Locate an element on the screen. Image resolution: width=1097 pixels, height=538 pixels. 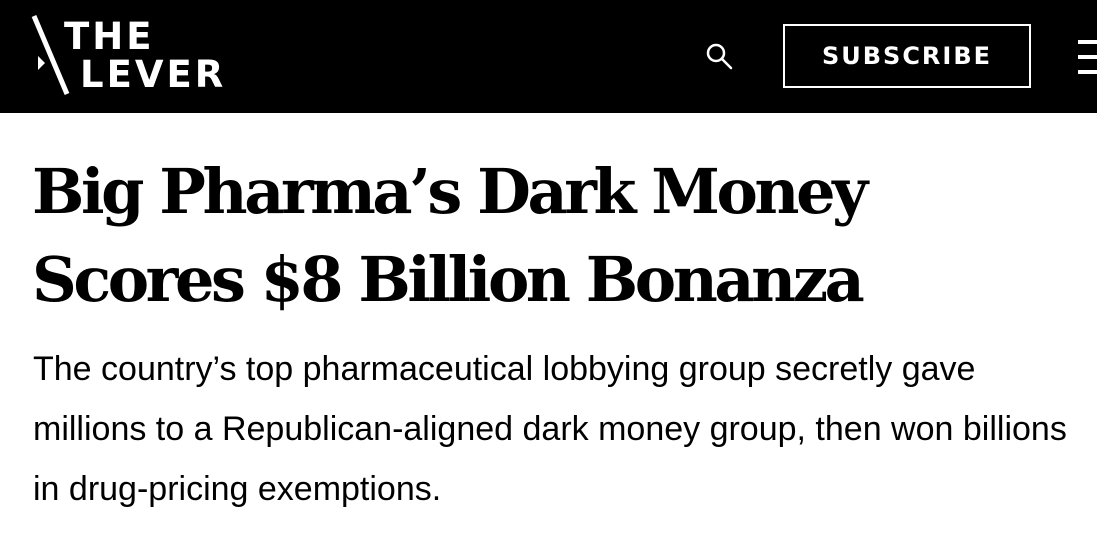
subscribe-button: SUBSCRIBE is located at coordinates (907, 56).